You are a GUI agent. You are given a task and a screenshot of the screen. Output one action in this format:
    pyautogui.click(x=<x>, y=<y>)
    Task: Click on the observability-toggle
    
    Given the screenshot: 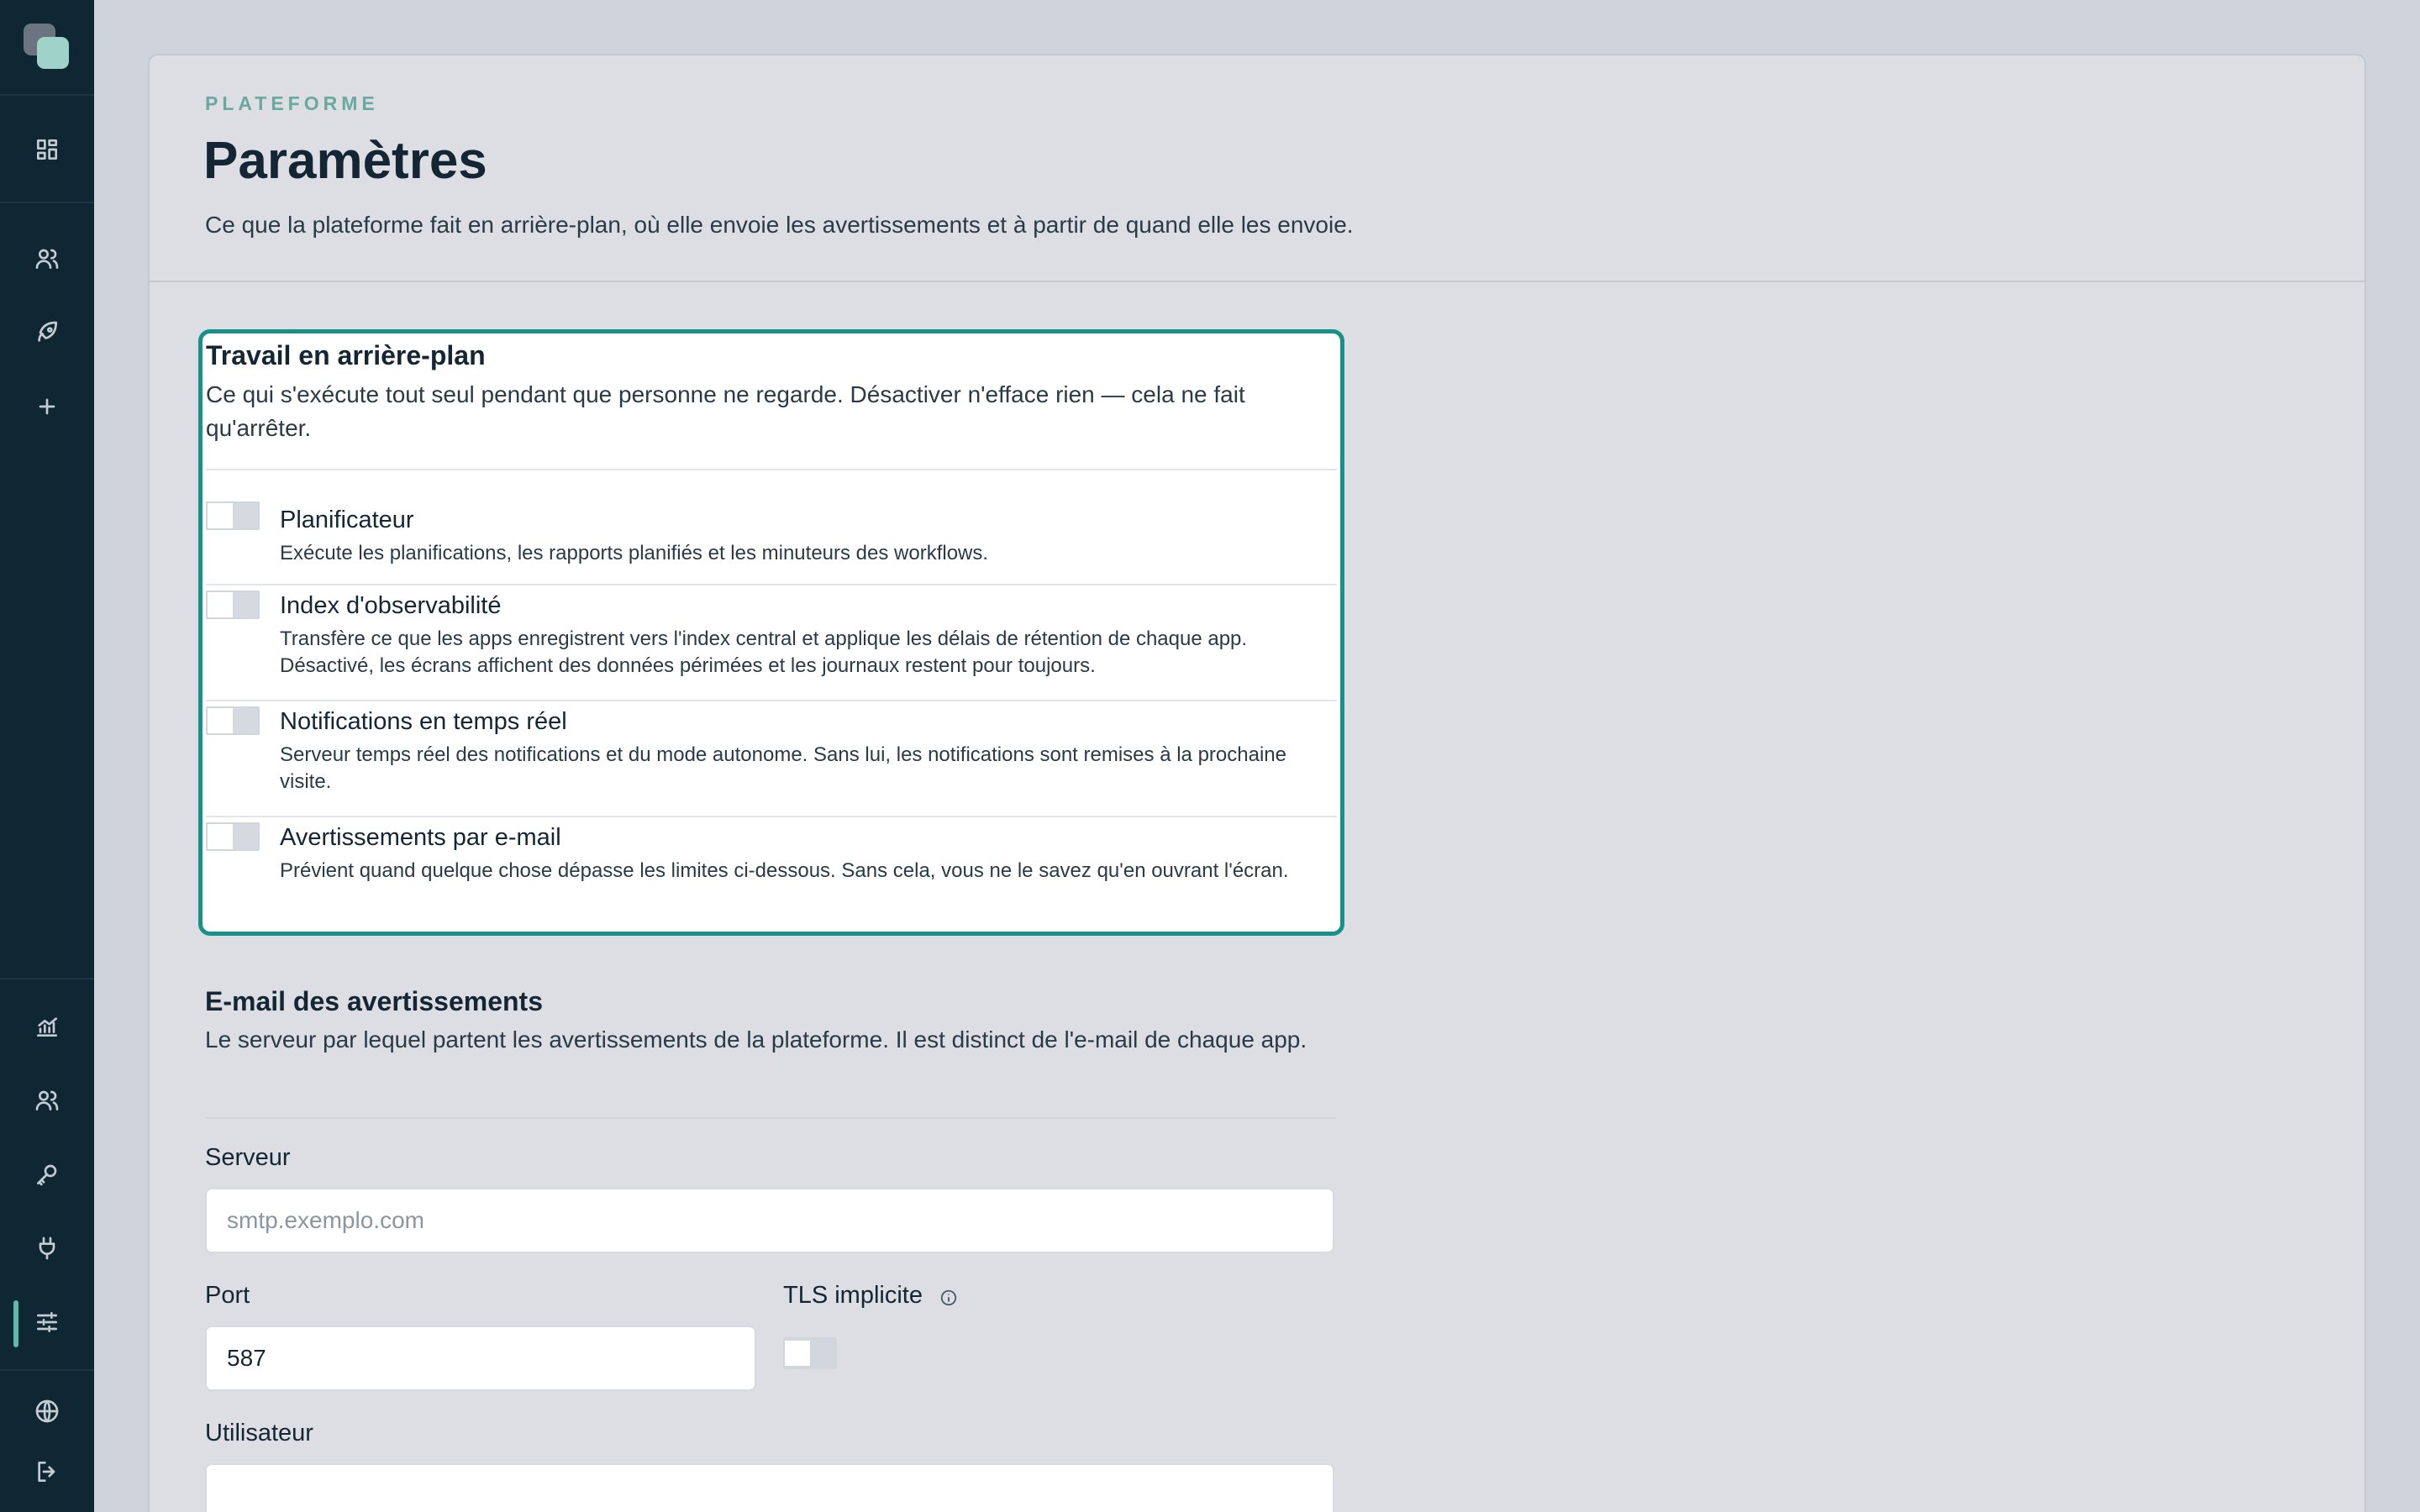 What is the action you would take?
    pyautogui.click(x=233, y=605)
    